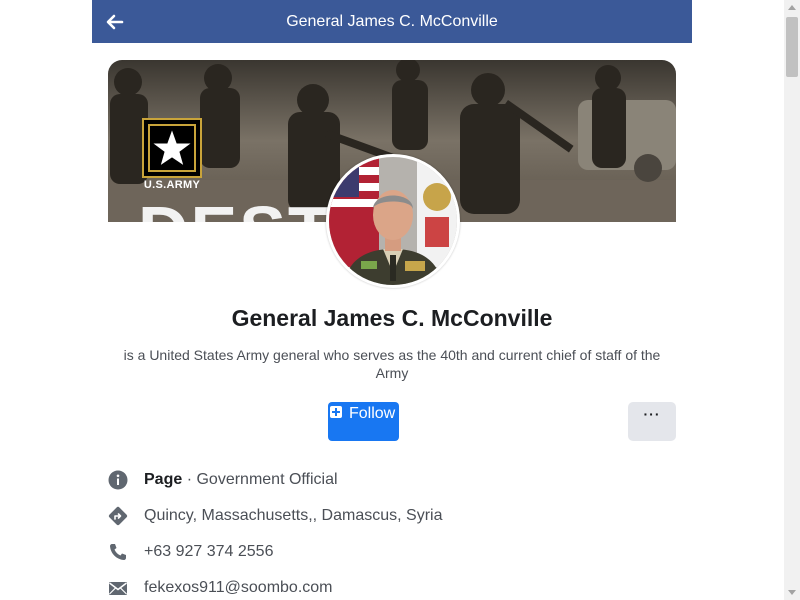 The width and height of the screenshot is (800, 600). What do you see at coordinates (238, 588) in the screenshot?
I see `email-text: fekexos911@soombo.com` at bounding box center [238, 588].